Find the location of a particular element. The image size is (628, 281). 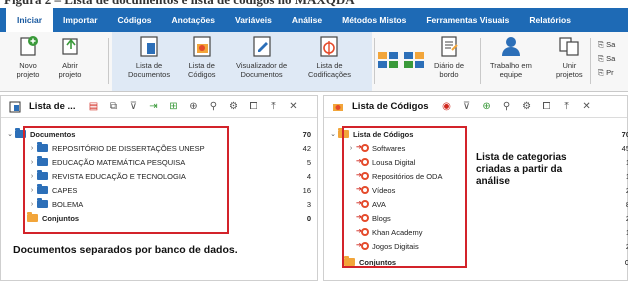

visualizador-label: Visualizador de Documentos is located at coordinates (262, 70).